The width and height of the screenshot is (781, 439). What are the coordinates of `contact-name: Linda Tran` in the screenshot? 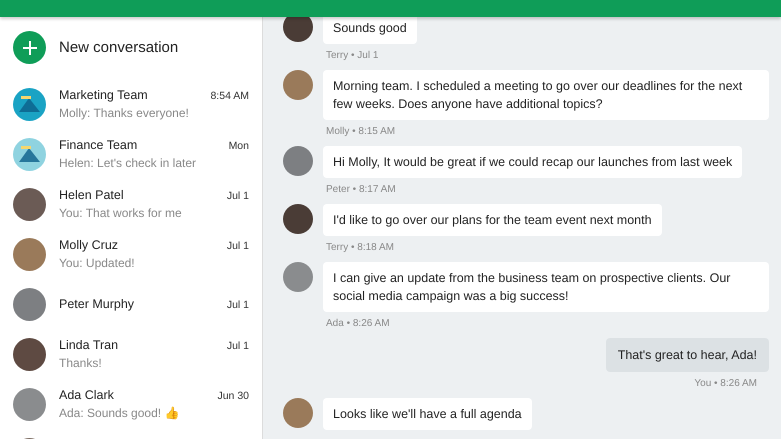 It's located at (88, 345).